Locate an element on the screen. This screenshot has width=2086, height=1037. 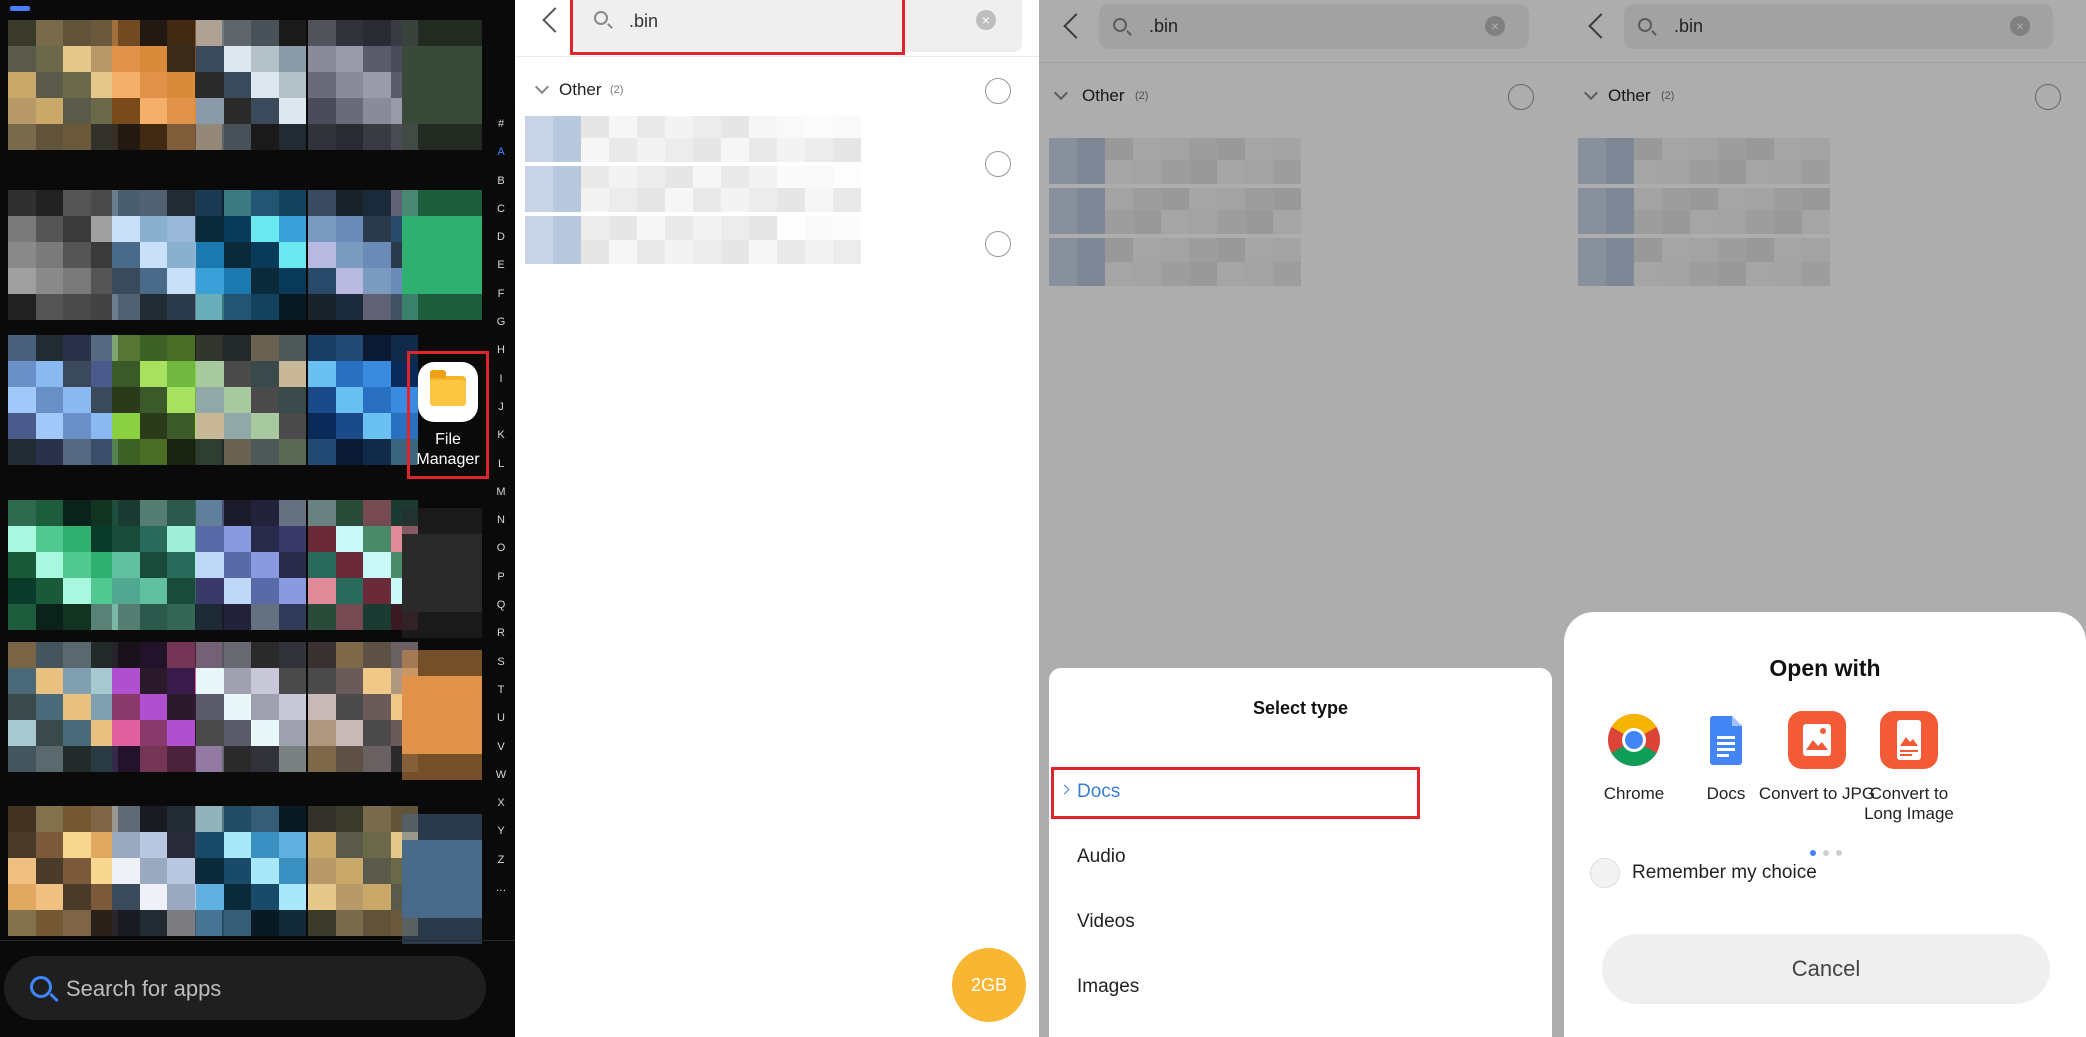
app-search-bar: Search for apps is located at coordinates (245, 988).